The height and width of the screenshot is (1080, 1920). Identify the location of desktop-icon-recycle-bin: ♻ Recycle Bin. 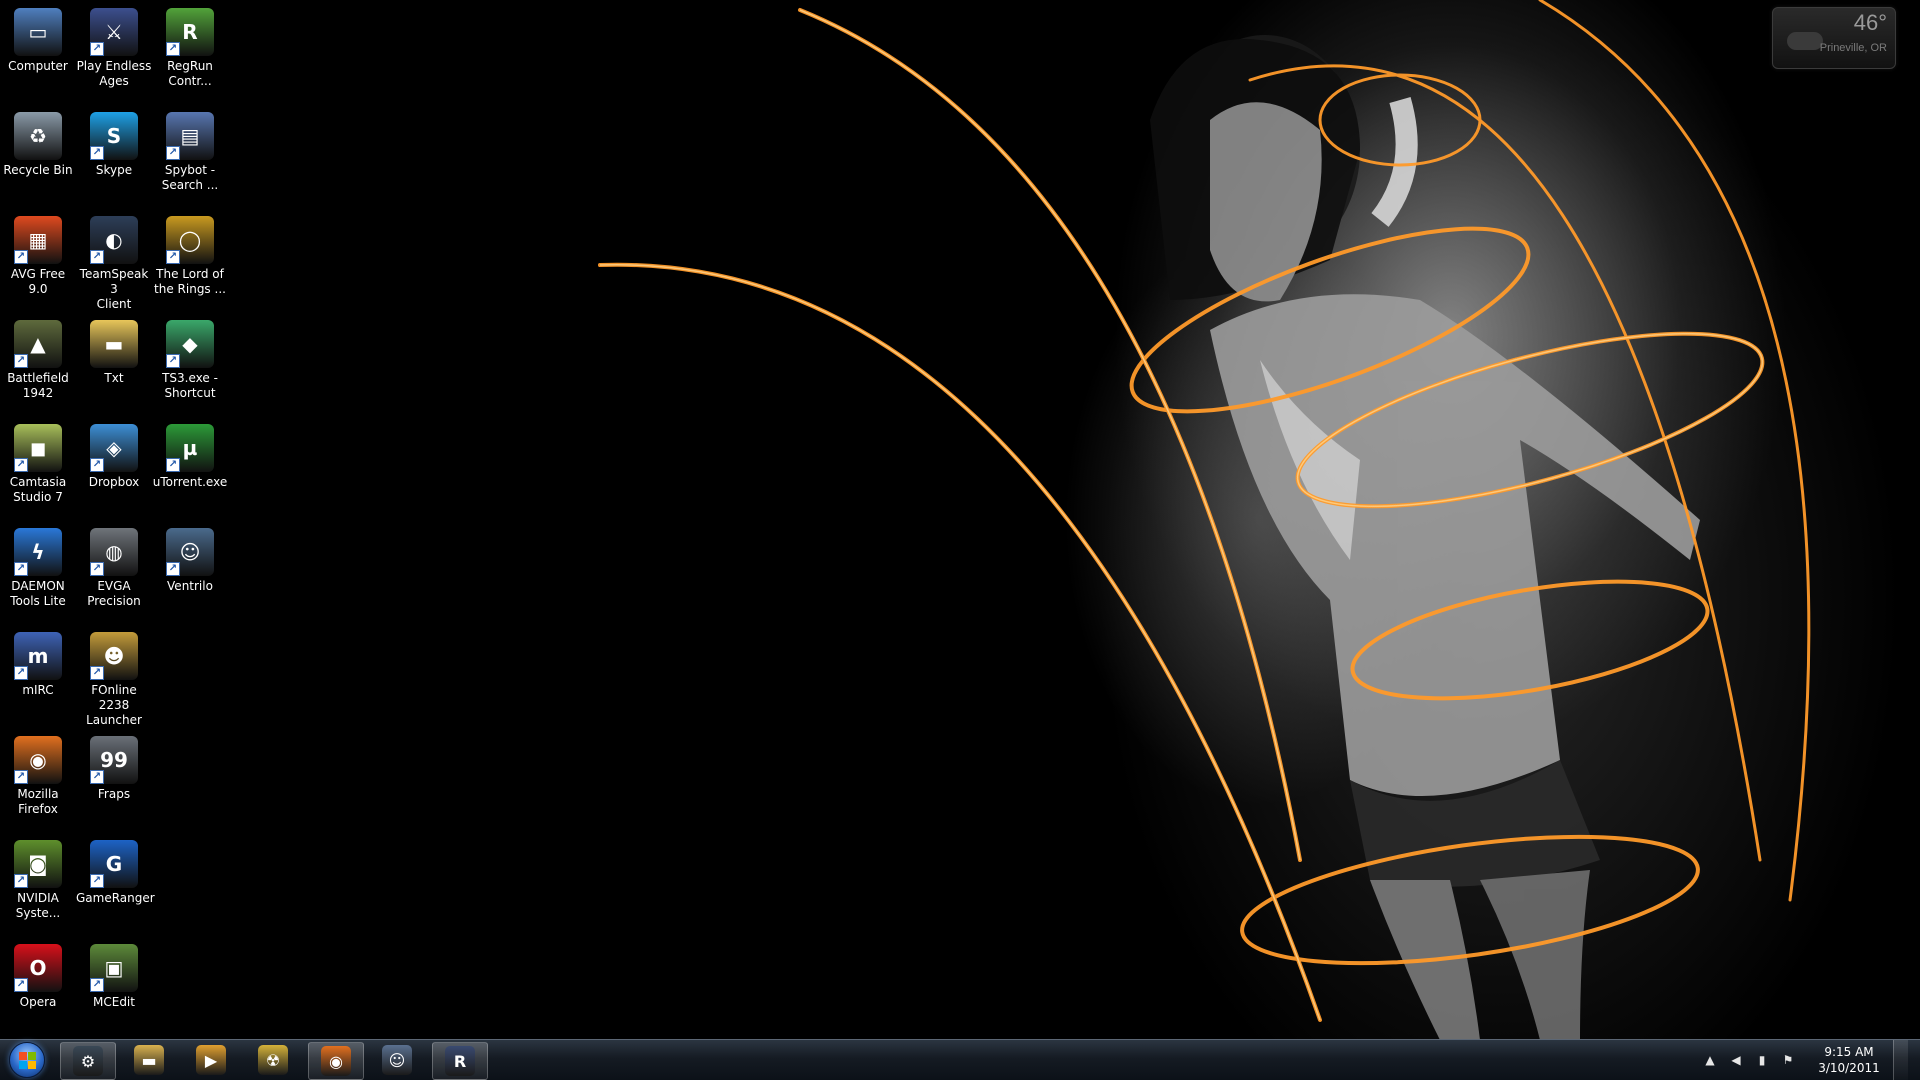
(38, 145).